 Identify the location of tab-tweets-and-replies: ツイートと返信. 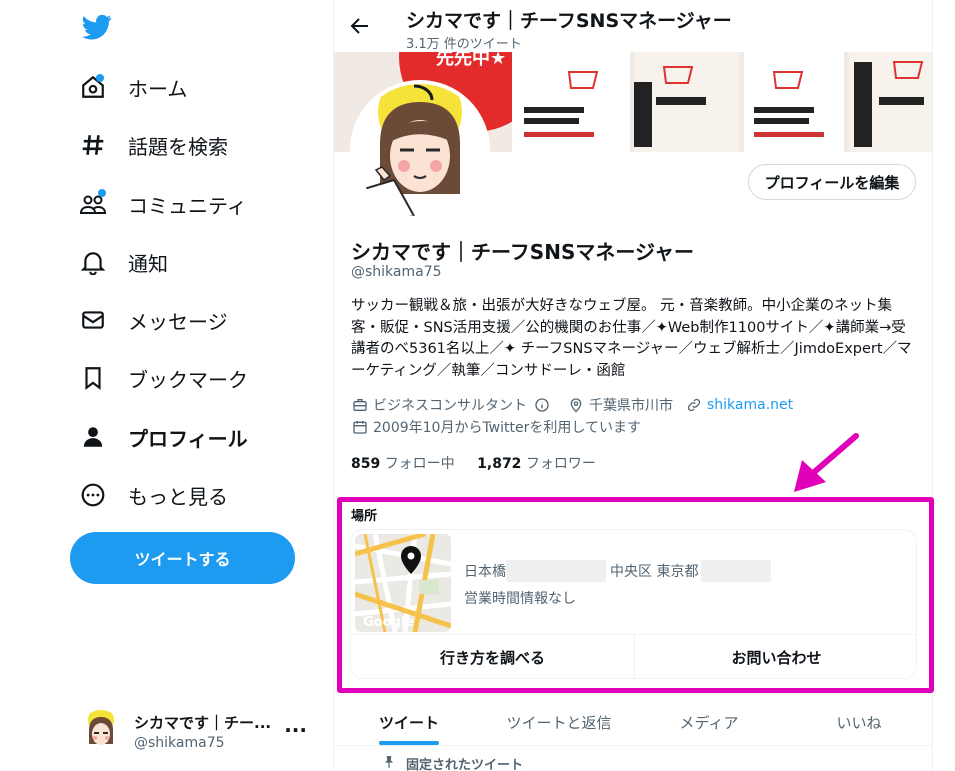
(559, 722).